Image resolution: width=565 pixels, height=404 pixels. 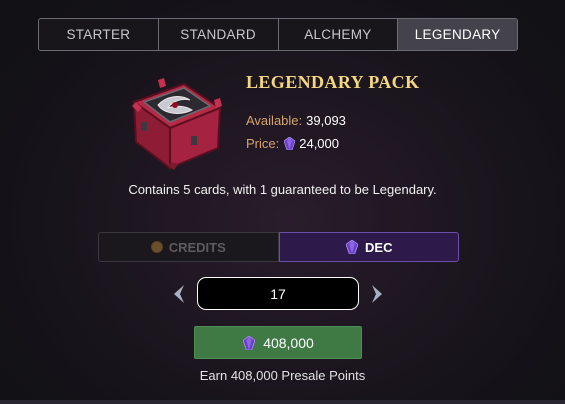 What do you see at coordinates (337, 34) in the screenshot?
I see `tab-alchemy: ALCHEMY` at bounding box center [337, 34].